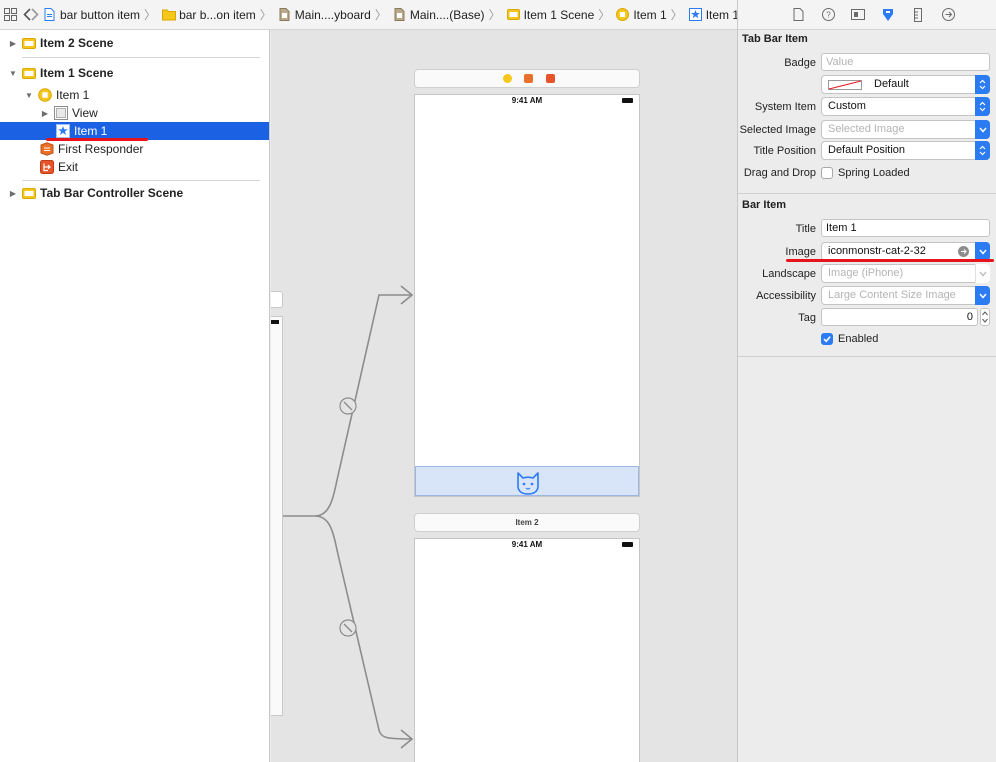  What do you see at coordinates (134, 113) in the screenshot?
I see `outline-view: ▶ View` at bounding box center [134, 113].